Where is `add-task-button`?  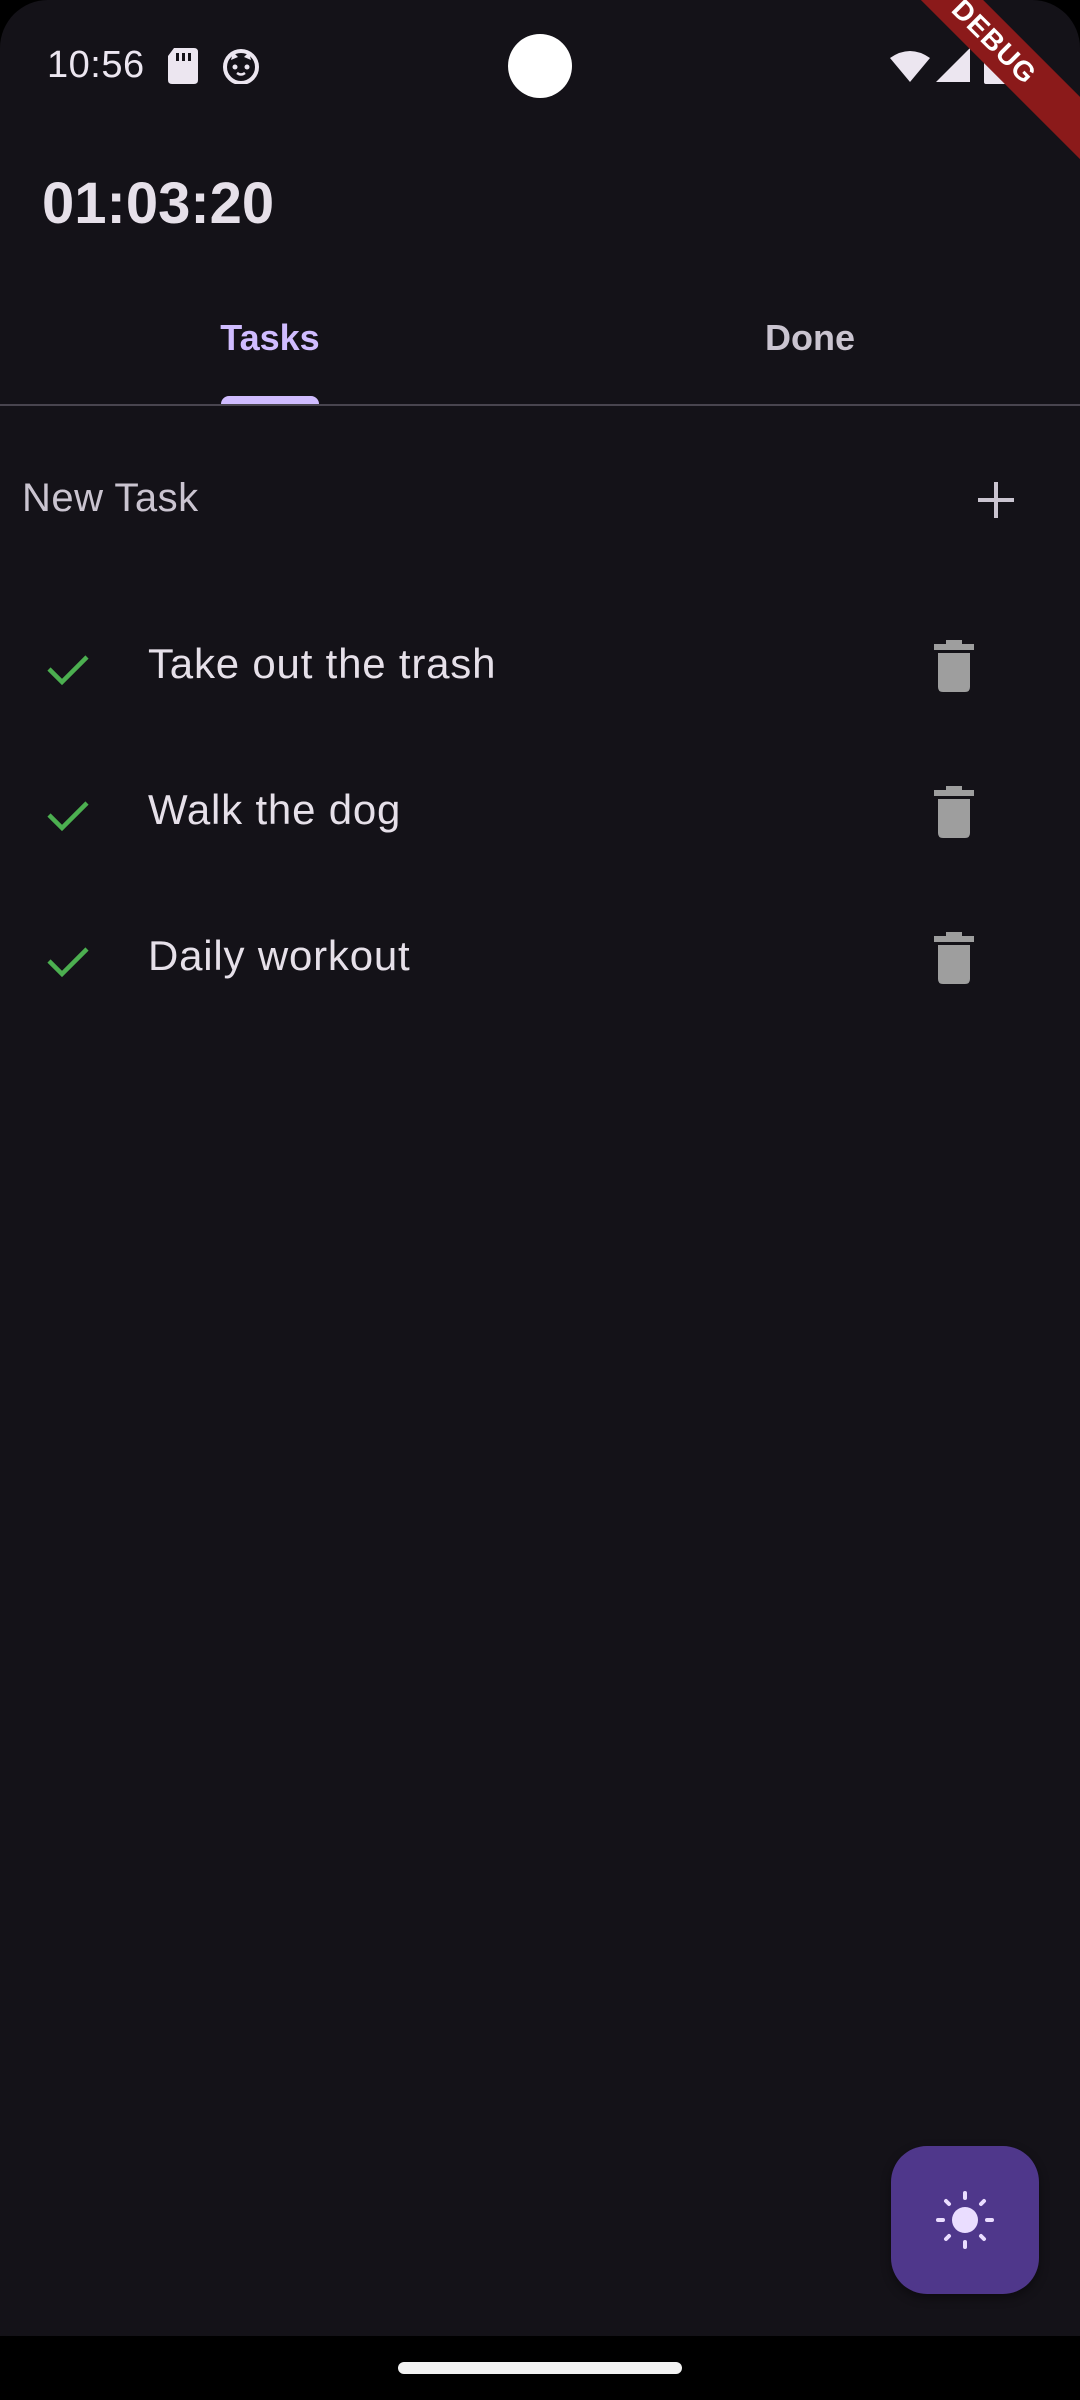 add-task-button is located at coordinates (996, 500).